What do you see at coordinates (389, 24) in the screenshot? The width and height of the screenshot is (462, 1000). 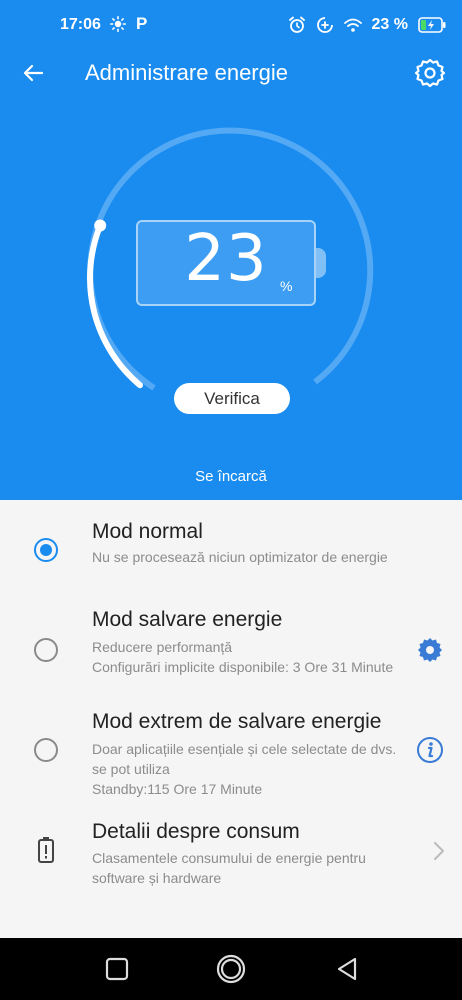 I see `status-battery-percent: 23 %` at bounding box center [389, 24].